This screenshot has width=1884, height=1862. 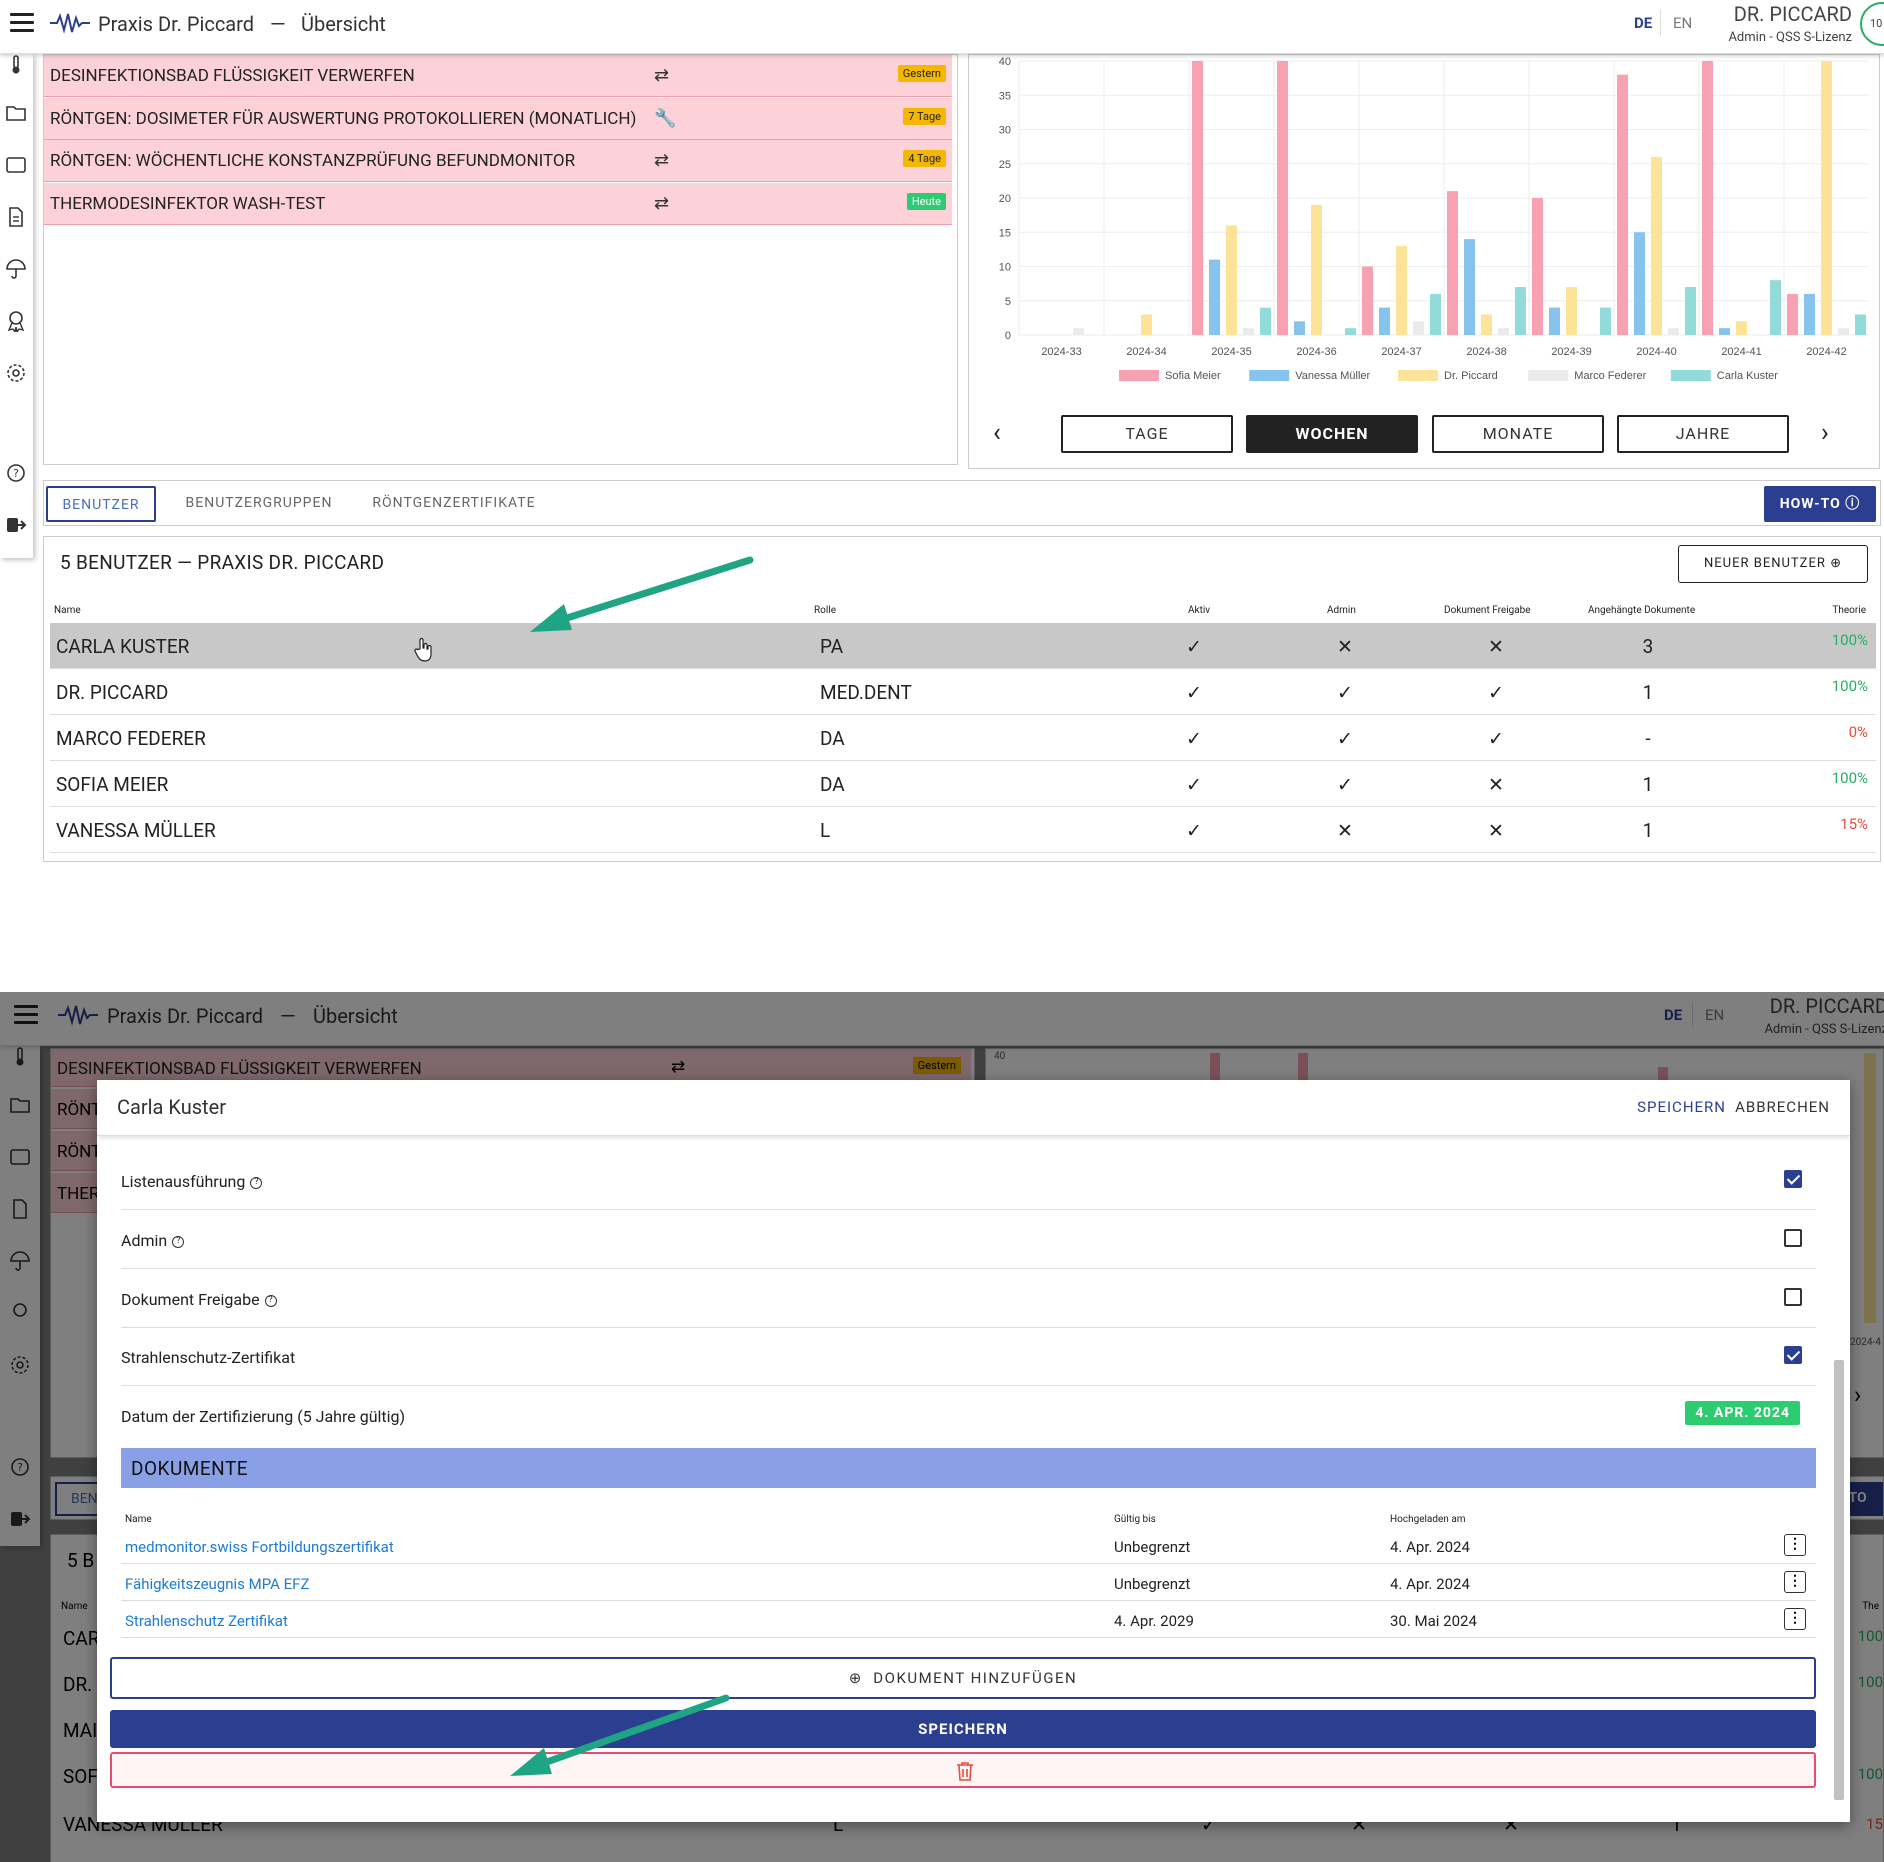 What do you see at coordinates (963, 738) in the screenshot?
I see `table-row: MARCO FEDERER DA ✓ ✓ ✓ - 0%` at bounding box center [963, 738].